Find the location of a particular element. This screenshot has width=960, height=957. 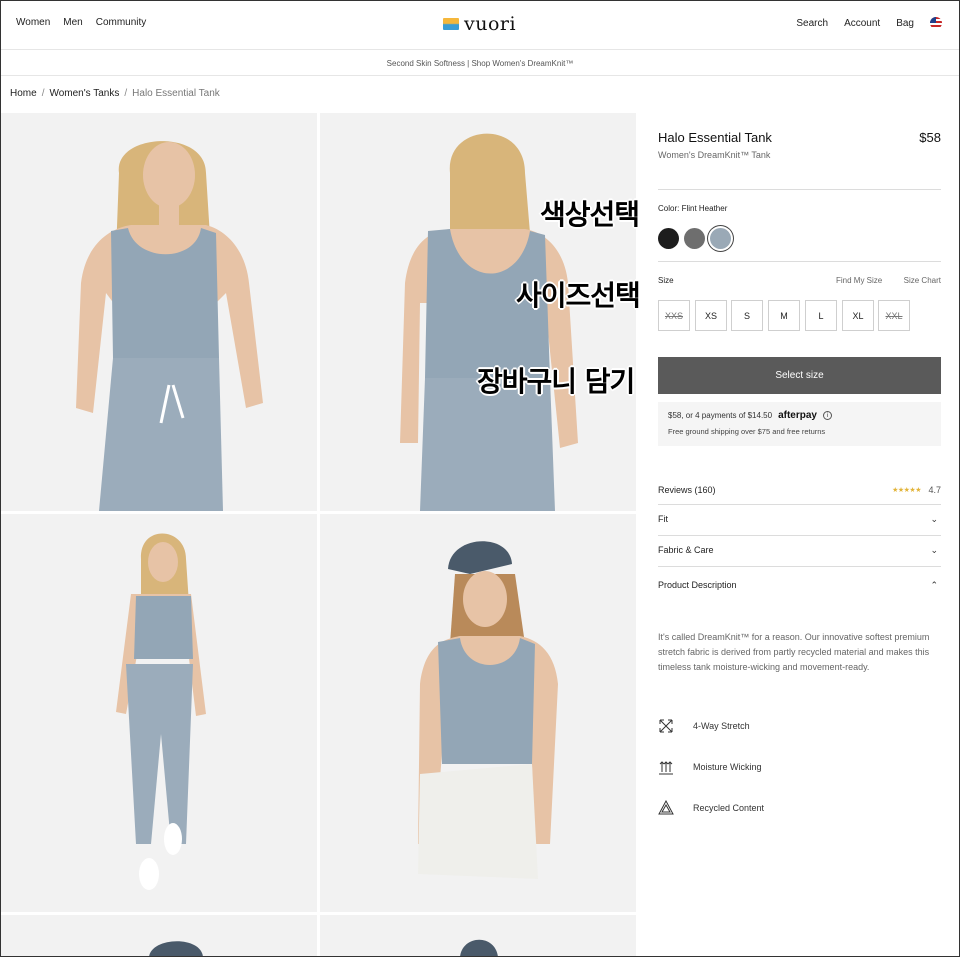

model-cap-illustration is located at coordinates (478, 713).